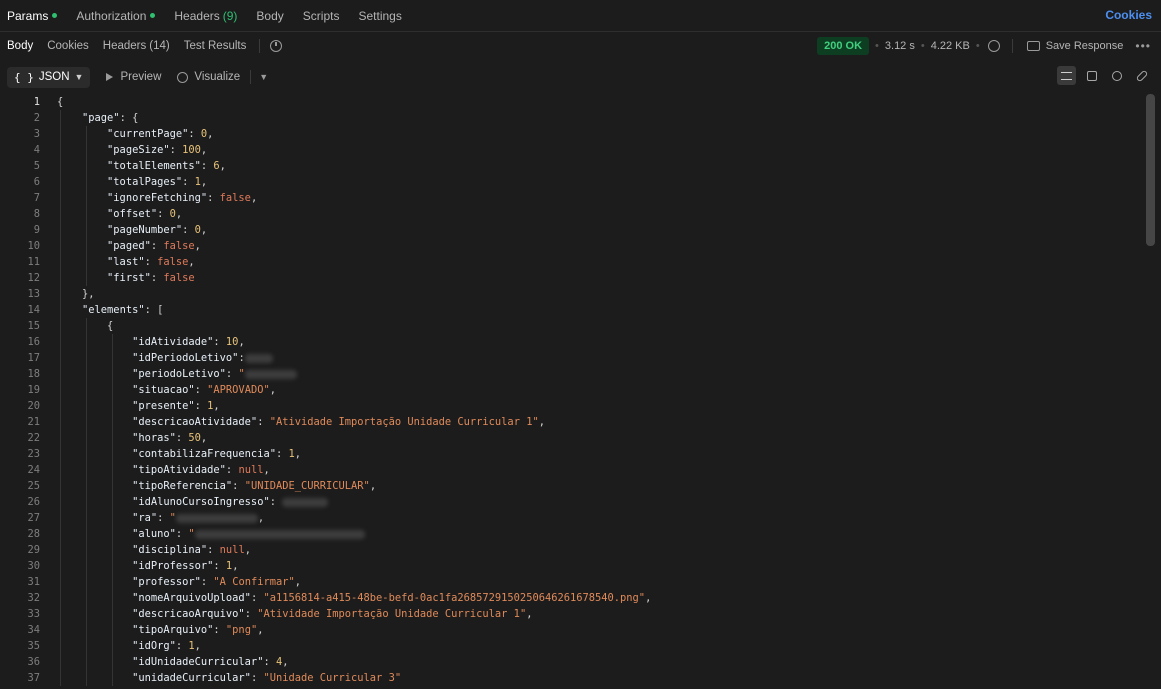  I want to click on tab-body: Body, so click(269, 15).